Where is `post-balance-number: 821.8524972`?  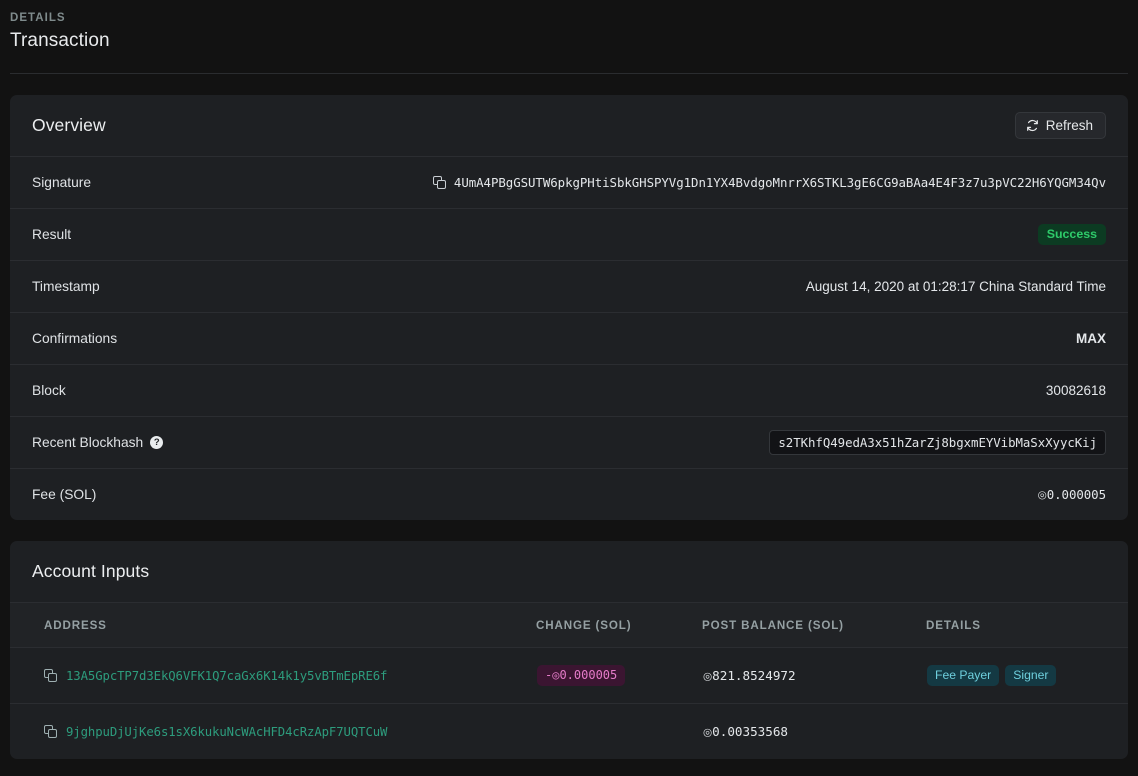
post-balance-number: 821.8524972 is located at coordinates (754, 675).